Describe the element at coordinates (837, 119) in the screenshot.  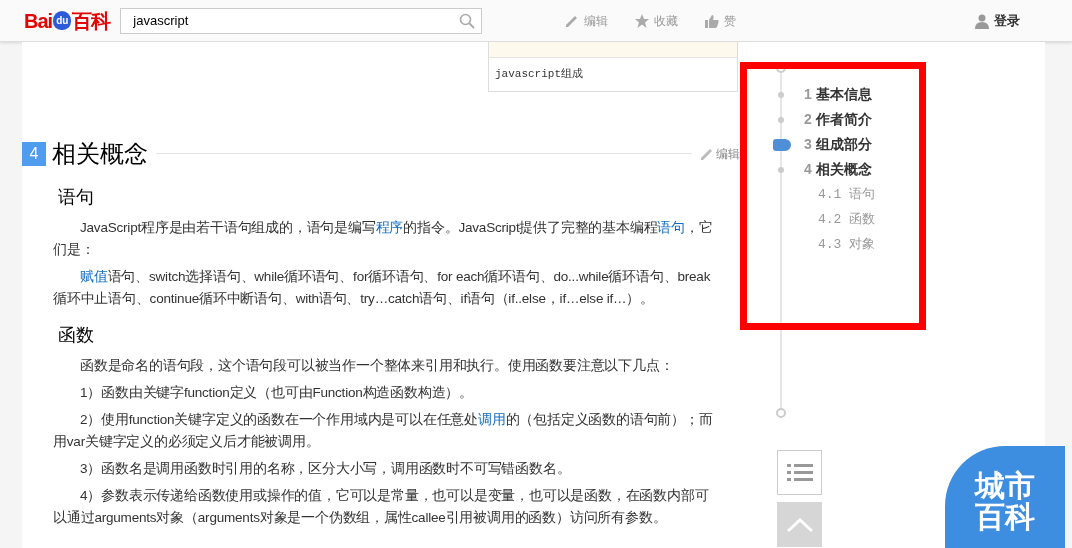
I see `toc-label: 2 作者简介` at that location.